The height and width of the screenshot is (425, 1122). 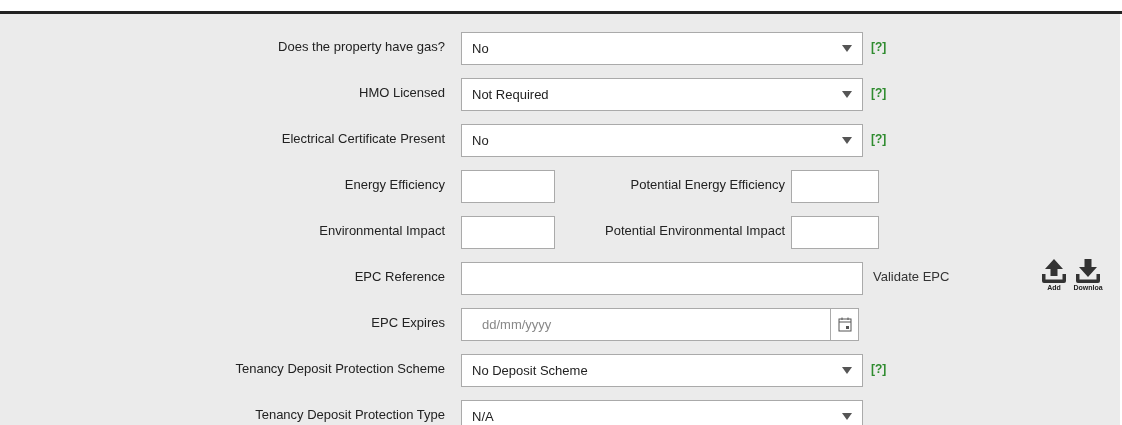 What do you see at coordinates (662, 370) in the screenshot?
I see `dropdown: No Deposit Scheme` at bounding box center [662, 370].